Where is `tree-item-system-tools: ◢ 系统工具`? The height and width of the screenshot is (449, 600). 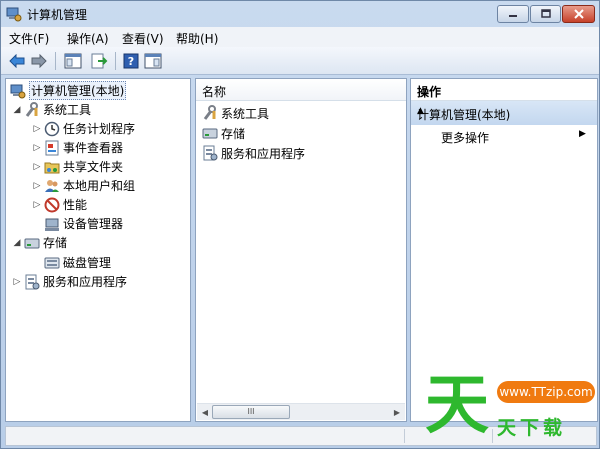 tree-item-system-tools: ◢ 系统工具 is located at coordinates (51, 109).